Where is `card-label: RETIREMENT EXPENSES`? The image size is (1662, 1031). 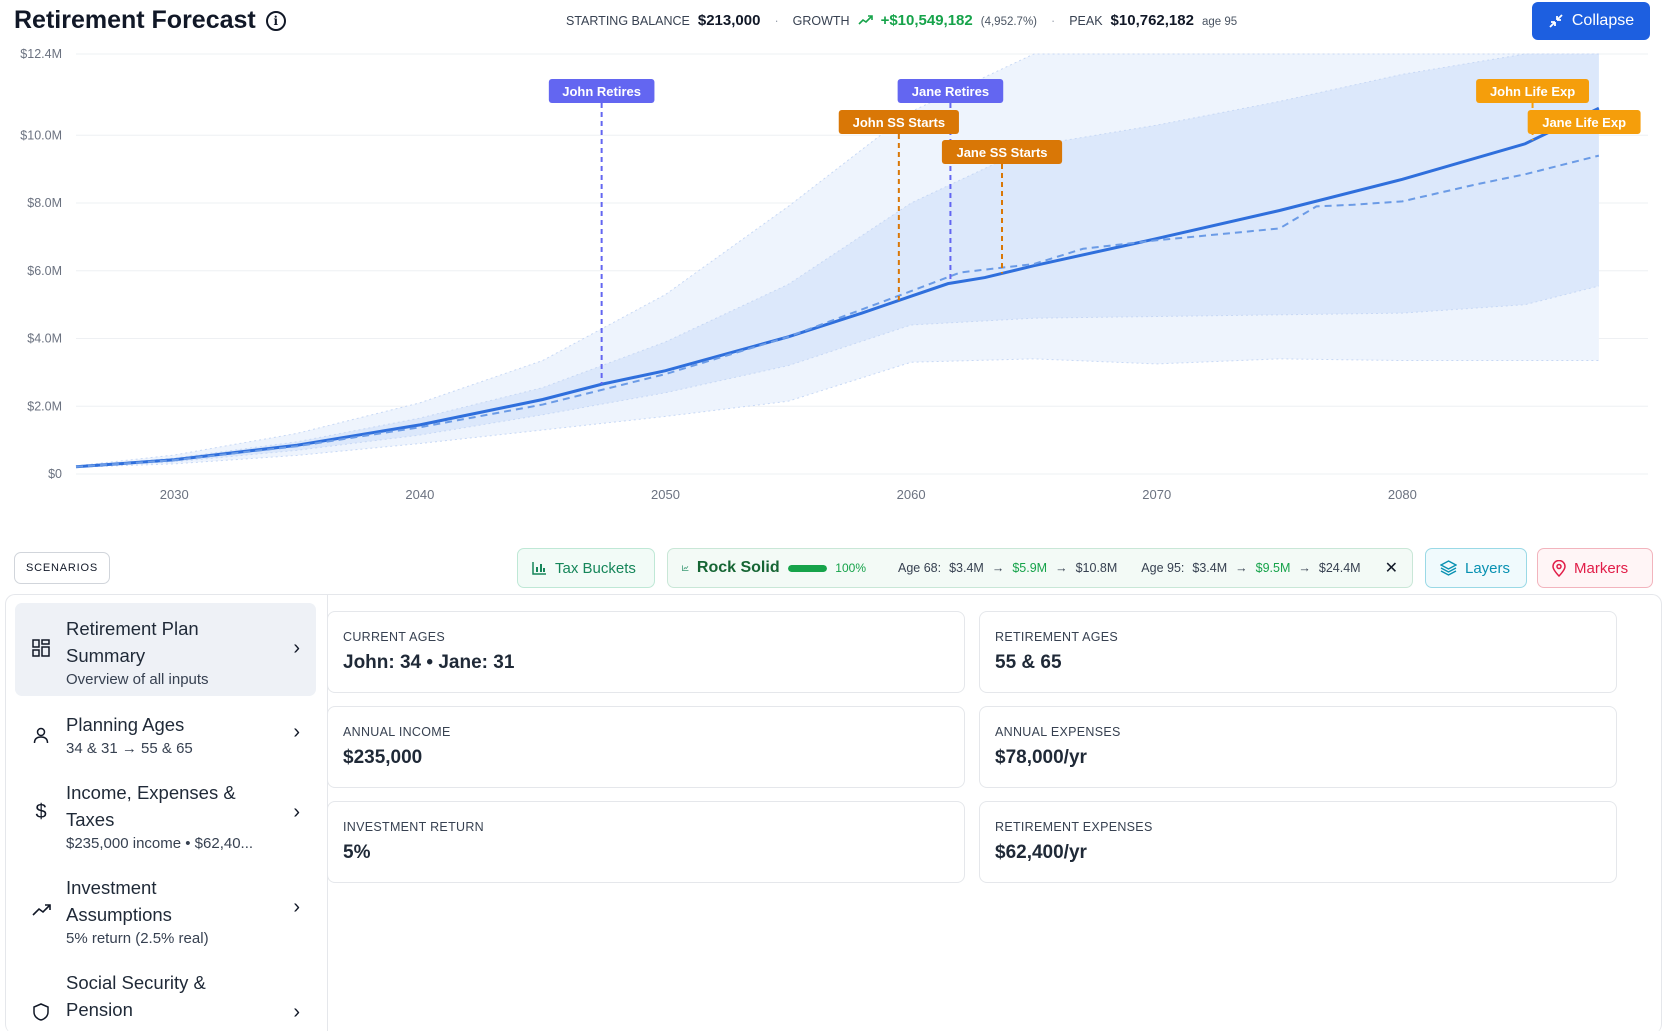 card-label: RETIREMENT EXPENSES is located at coordinates (1074, 827).